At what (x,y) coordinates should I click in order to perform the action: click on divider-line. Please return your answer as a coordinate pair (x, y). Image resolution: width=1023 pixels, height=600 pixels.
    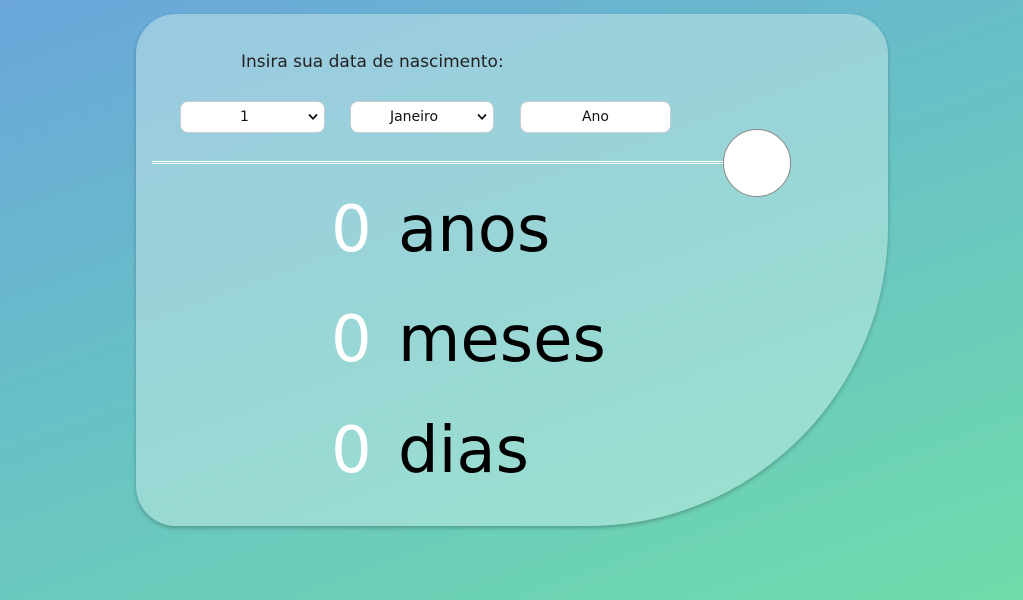
    Looking at the image, I should click on (442, 162).